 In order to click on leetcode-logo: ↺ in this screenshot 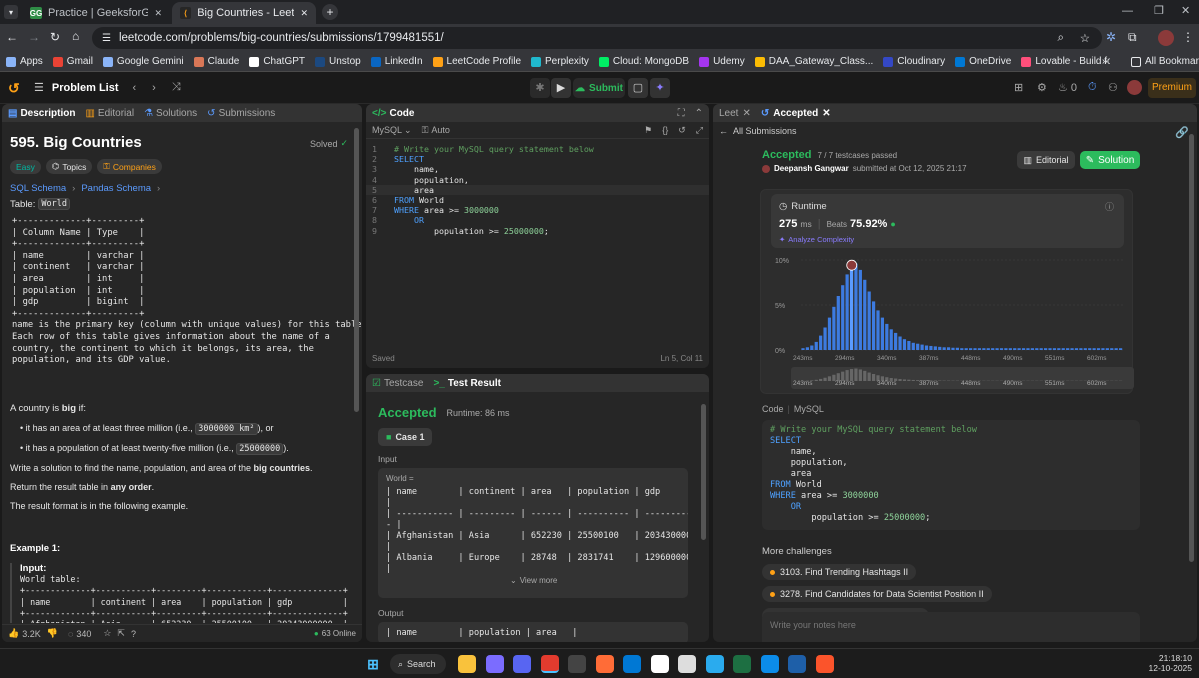, I will do `click(15, 88)`.